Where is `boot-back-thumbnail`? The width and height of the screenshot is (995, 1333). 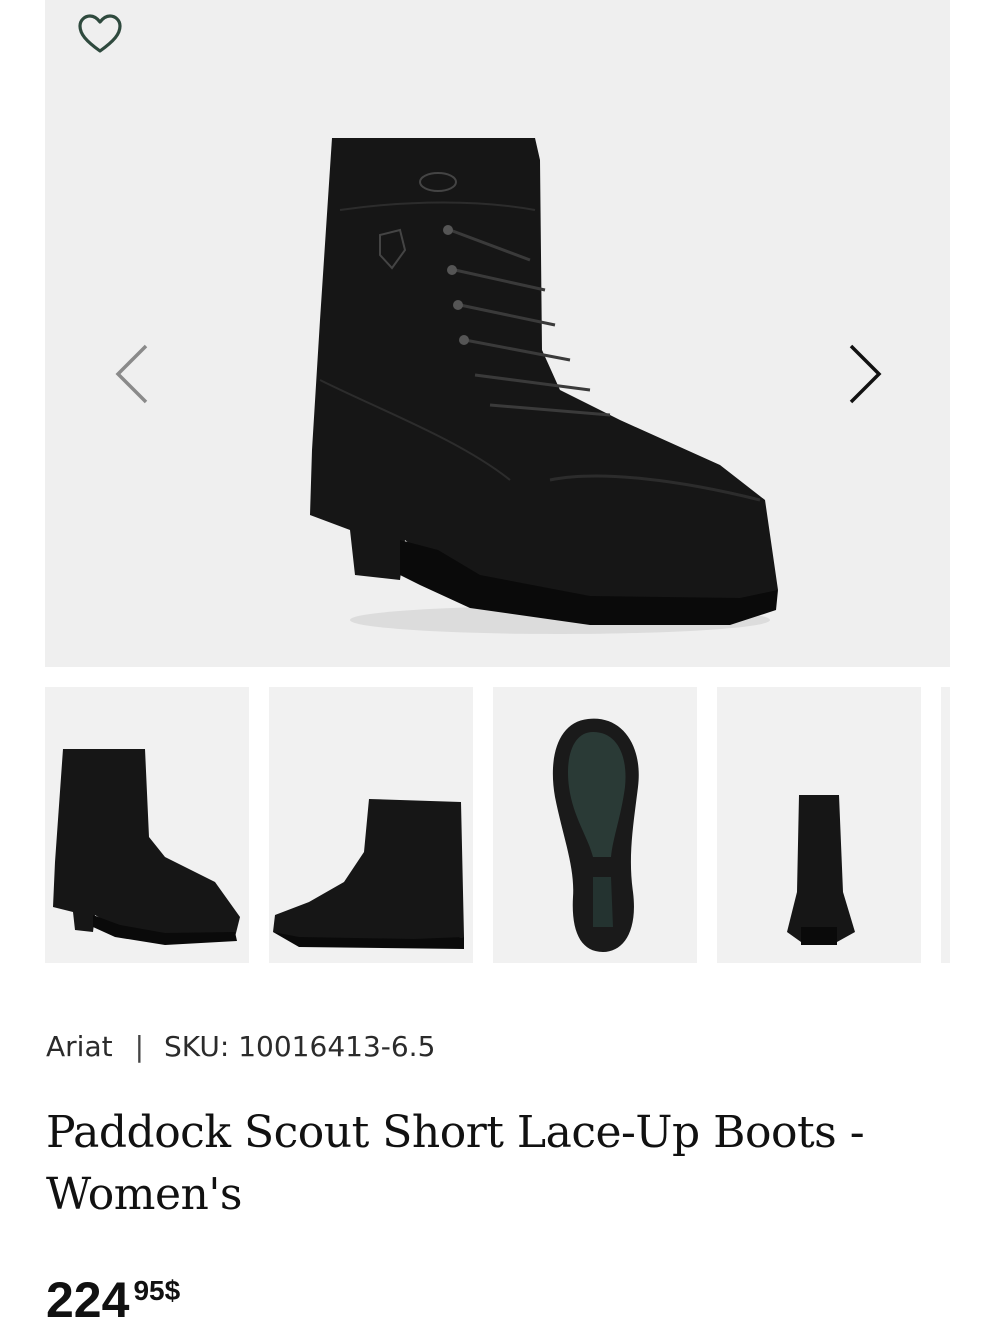 boot-back-thumbnail is located at coordinates (821, 870).